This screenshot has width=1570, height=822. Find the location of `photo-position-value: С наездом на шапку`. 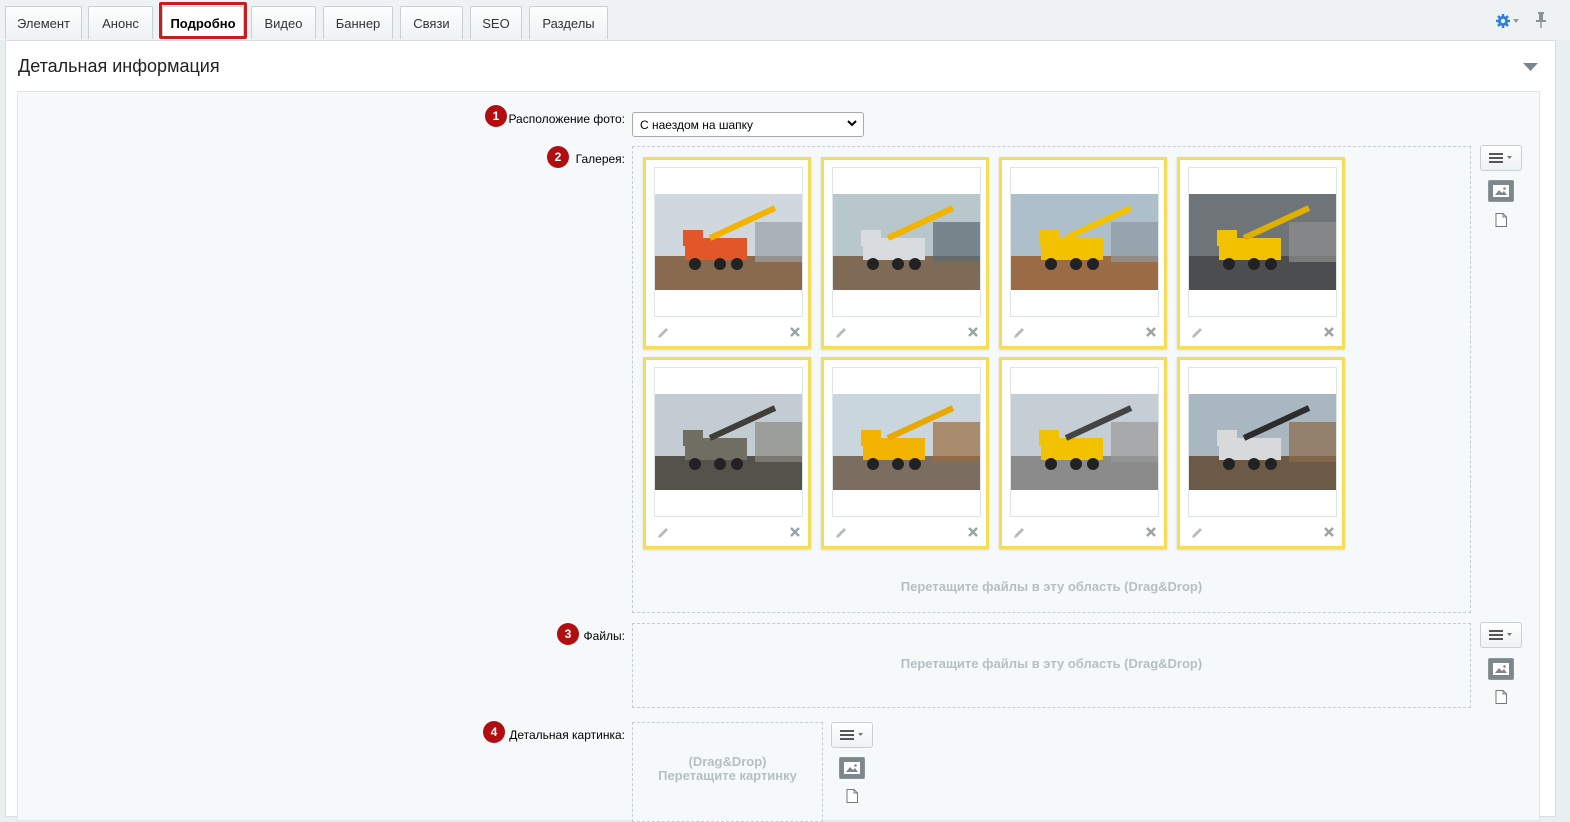

photo-position-value: С наездом на шапку is located at coordinates (697, 125).